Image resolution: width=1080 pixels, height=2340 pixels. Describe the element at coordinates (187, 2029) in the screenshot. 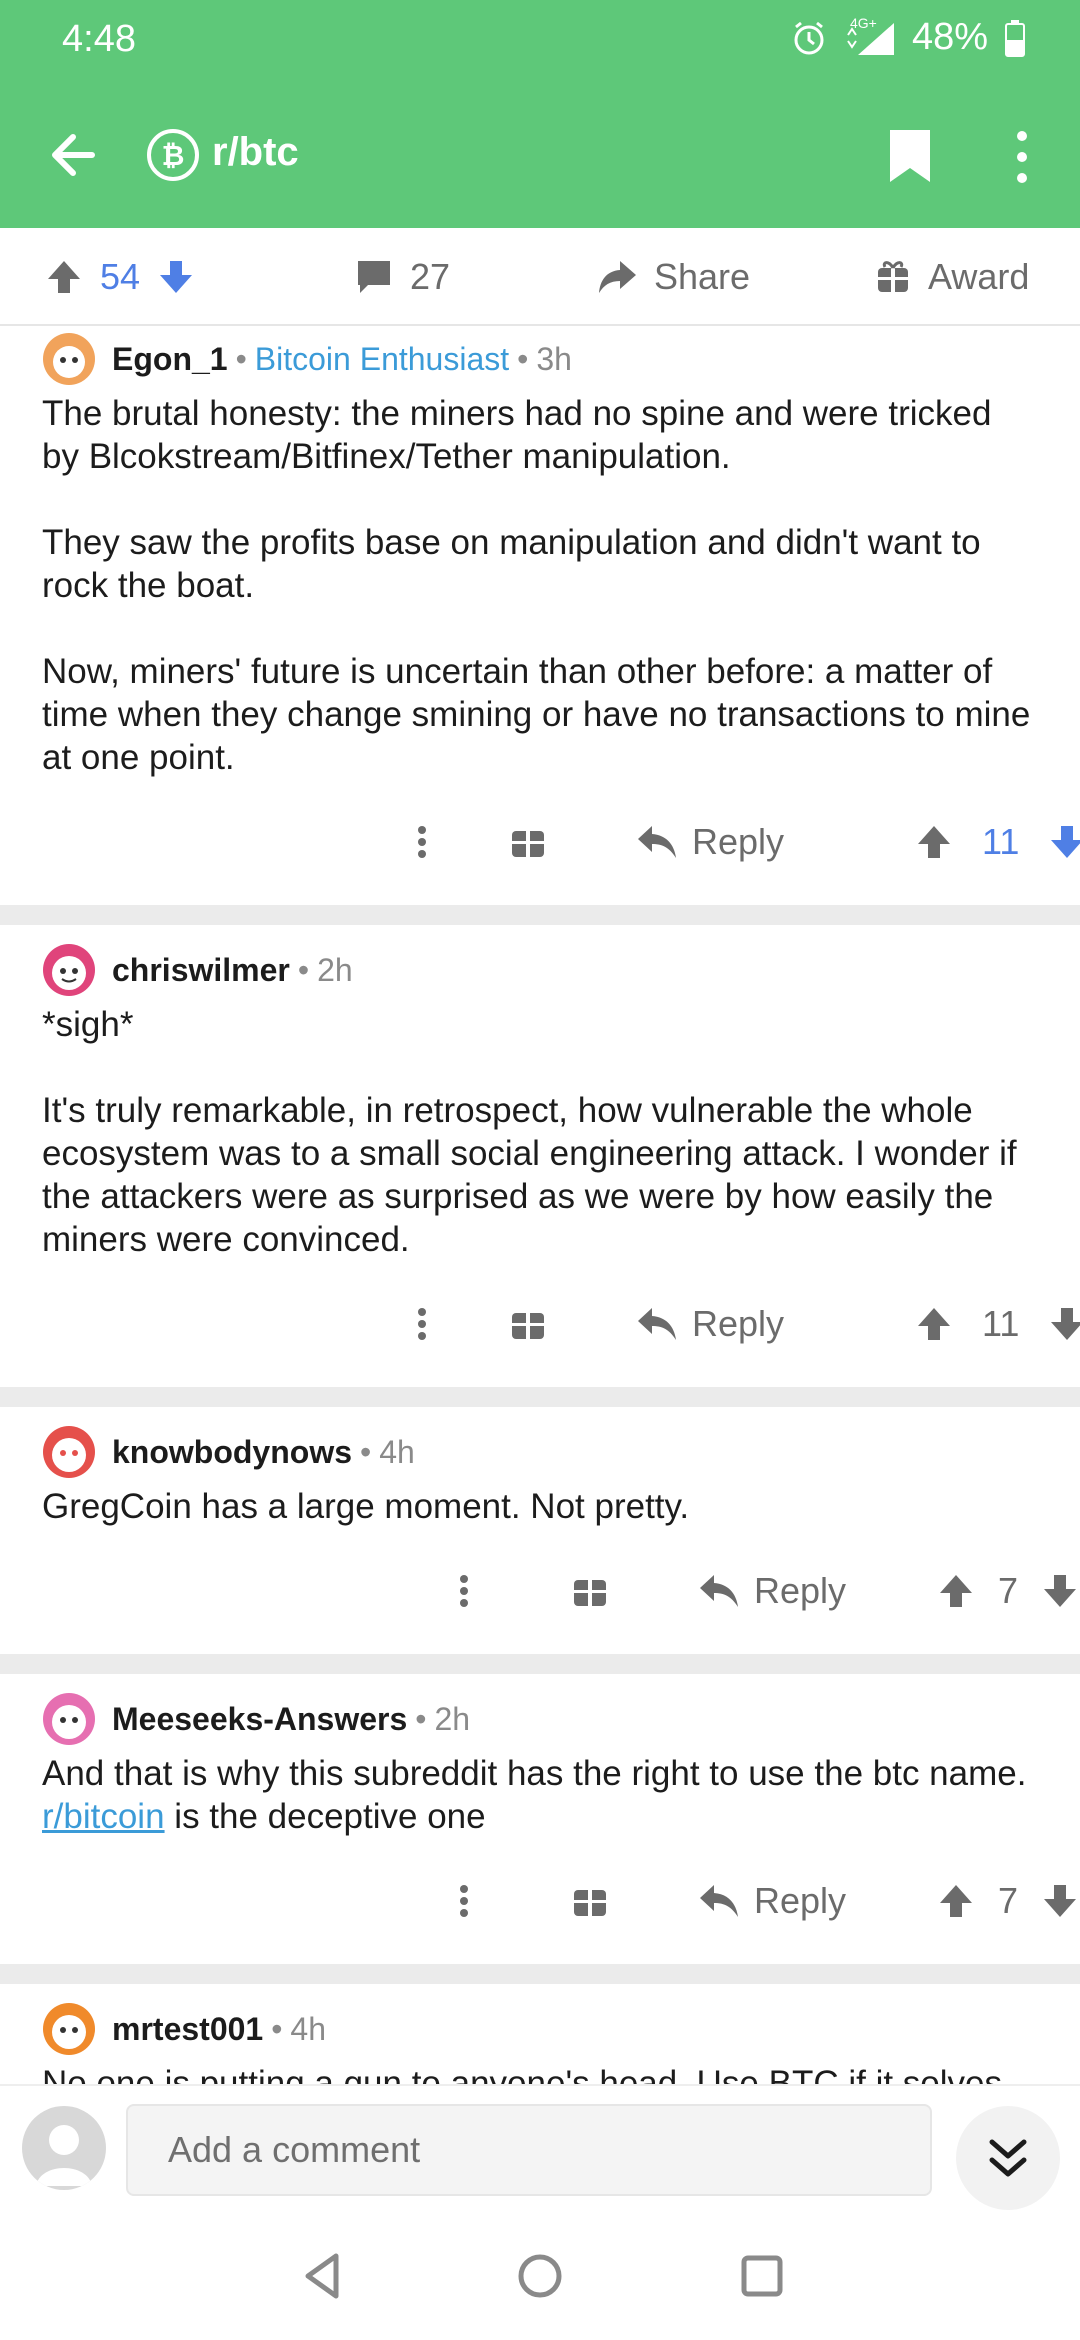

I see `comment-author: mrtest001` at that location.